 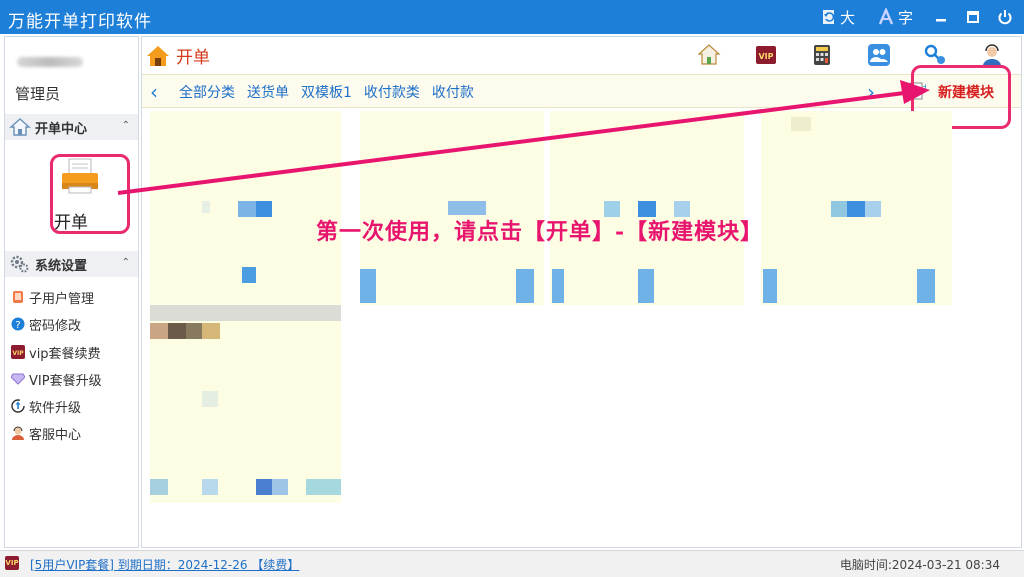 I want to click on section-system-settings: 系统设置 ⌃, so click(x=71, y=264).